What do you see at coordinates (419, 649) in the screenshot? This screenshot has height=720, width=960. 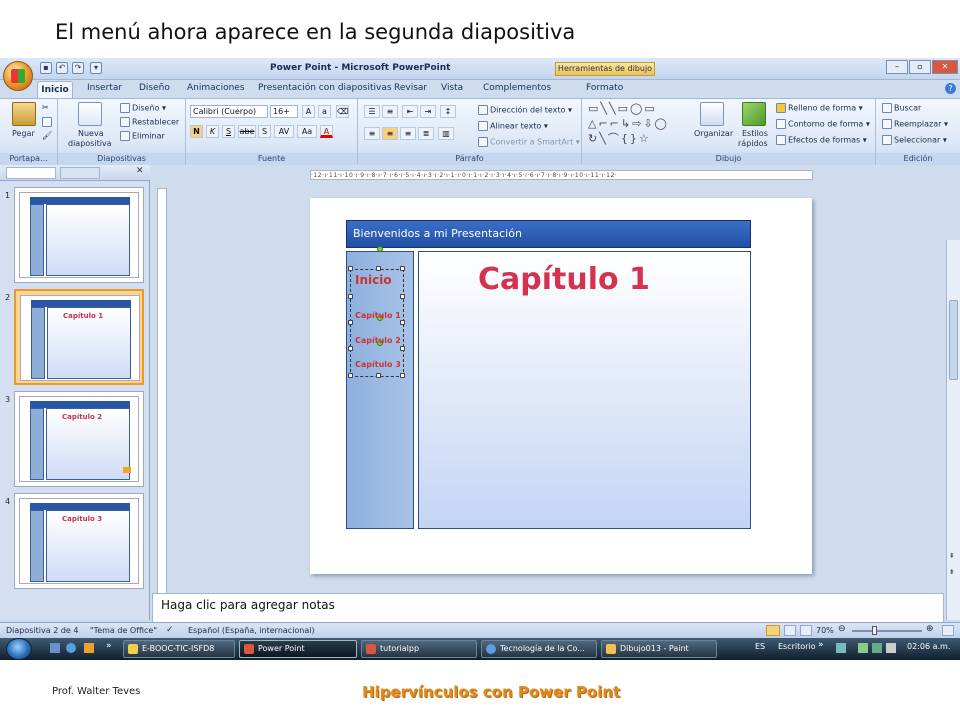 I see `taskbar-item: tutorialpp` at bounding box center [419, 649].